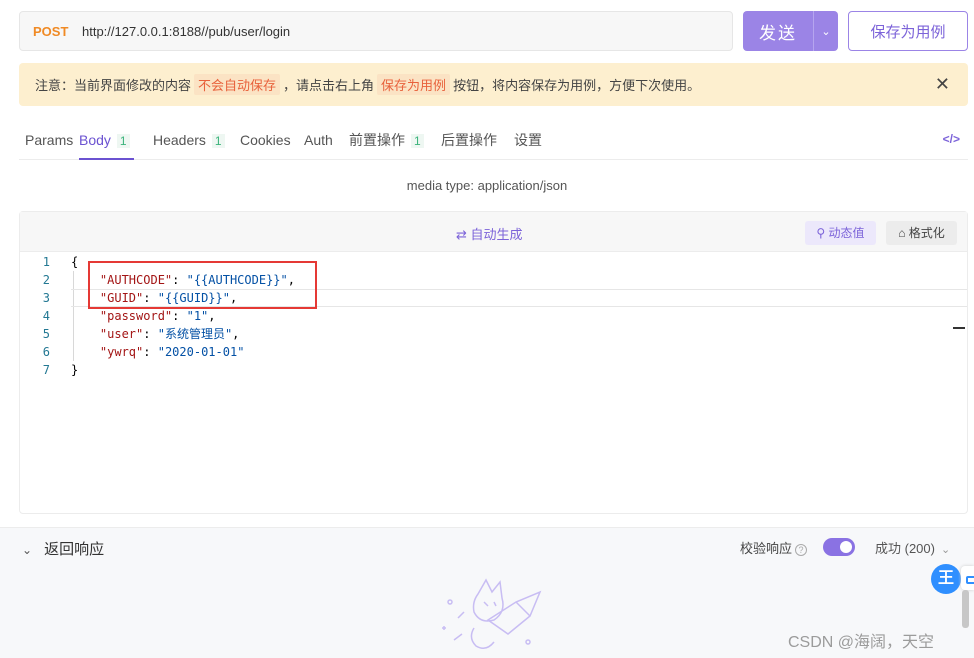 This screenshot has width=974, height=658. I want to click on tab-headers: Headers 1, so click(189, 140).